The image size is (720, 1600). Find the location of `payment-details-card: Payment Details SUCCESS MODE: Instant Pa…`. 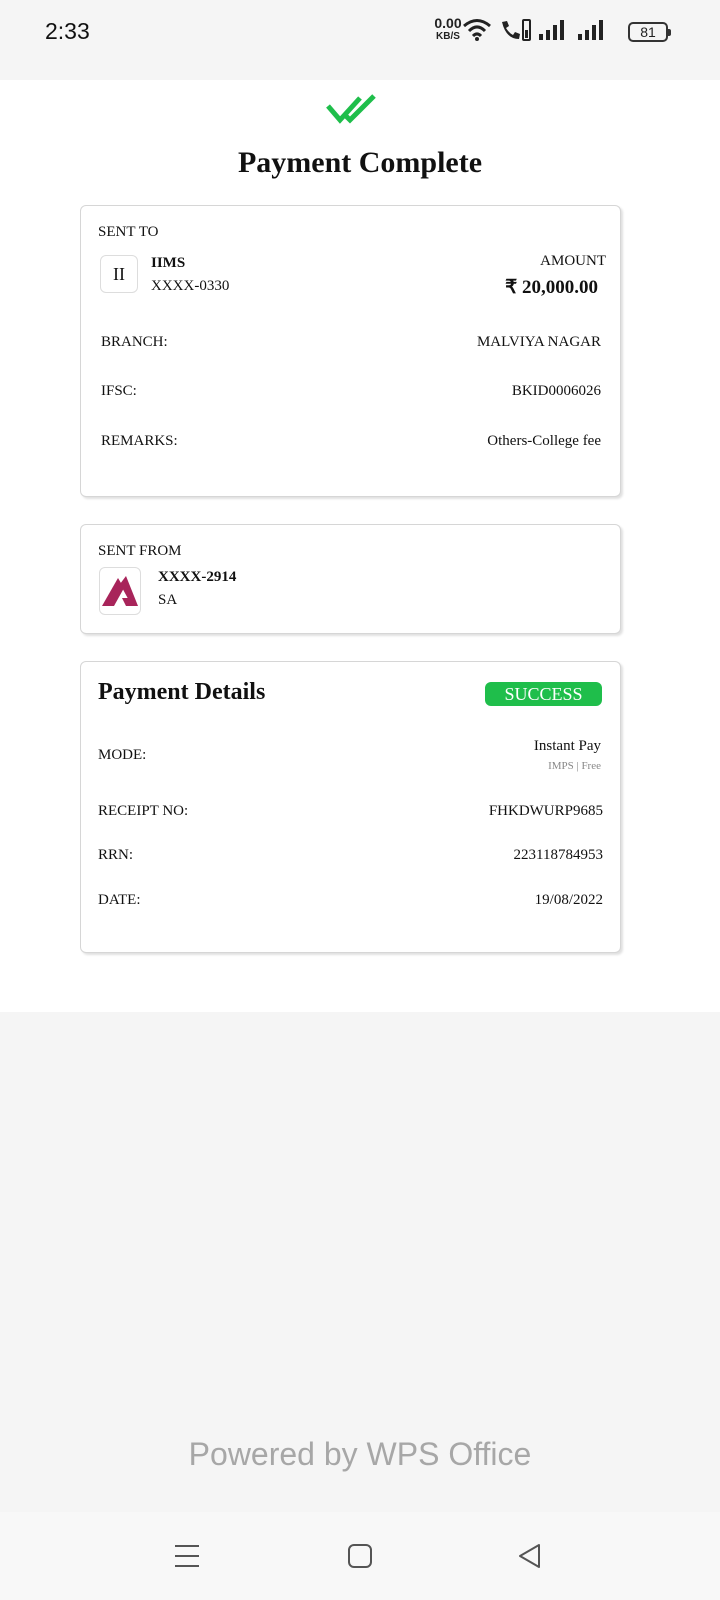

payment-details-card: Payment Details SUCCESS MODE: Instant Pa… is located at coordinates (350, 807).